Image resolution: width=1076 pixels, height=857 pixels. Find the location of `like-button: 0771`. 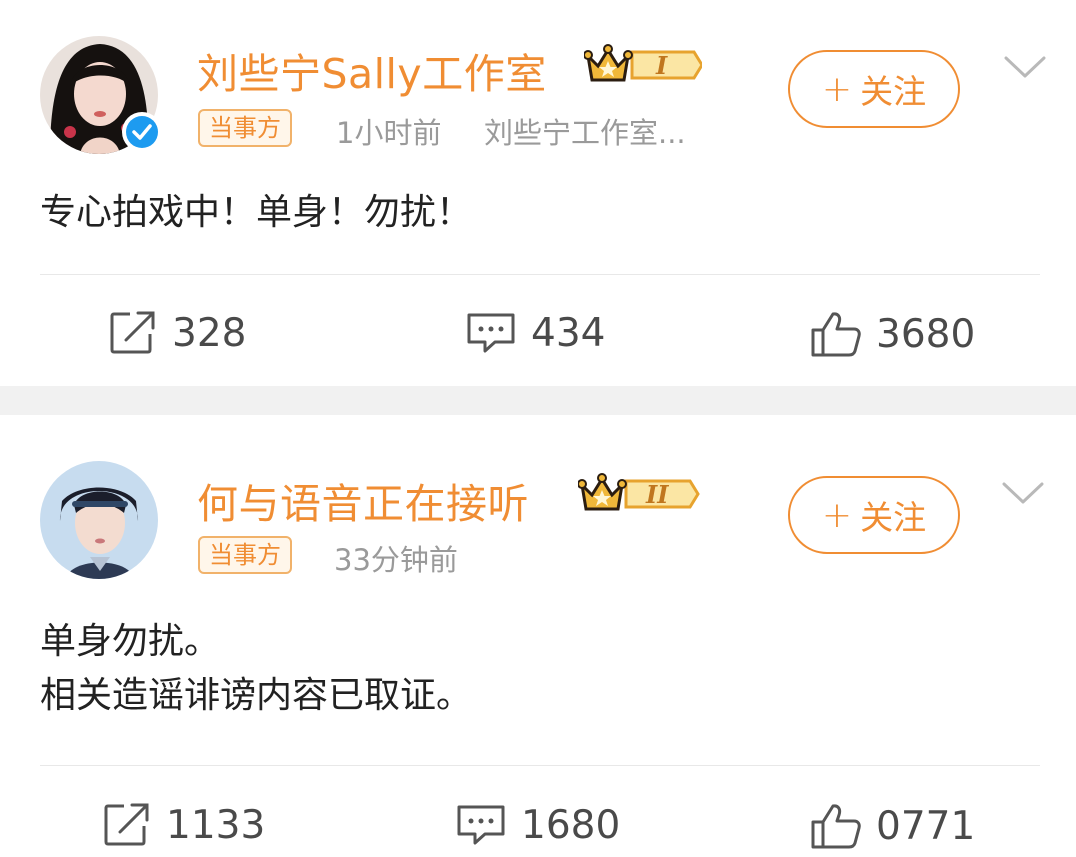

like-button: 0771 is located at coordinates (892, 826).